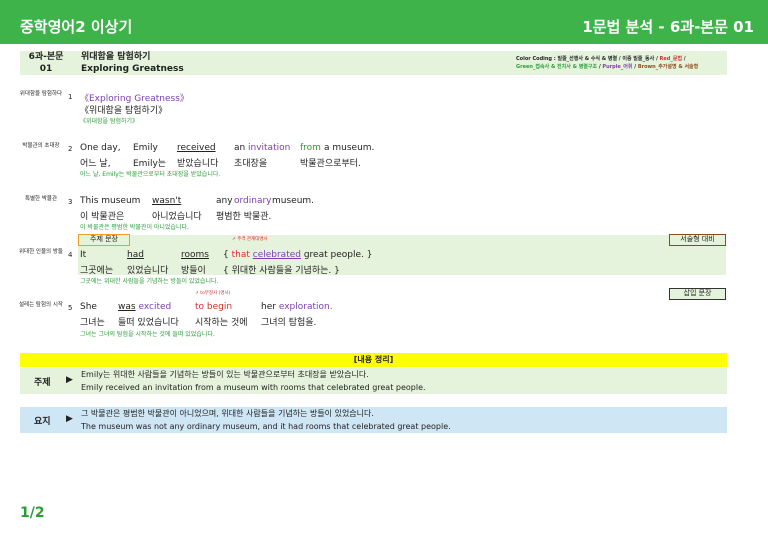 The height and width of the screenshot is (543, 768). I want to click on s5-en-infinitive: to begin, so click(214, 307).